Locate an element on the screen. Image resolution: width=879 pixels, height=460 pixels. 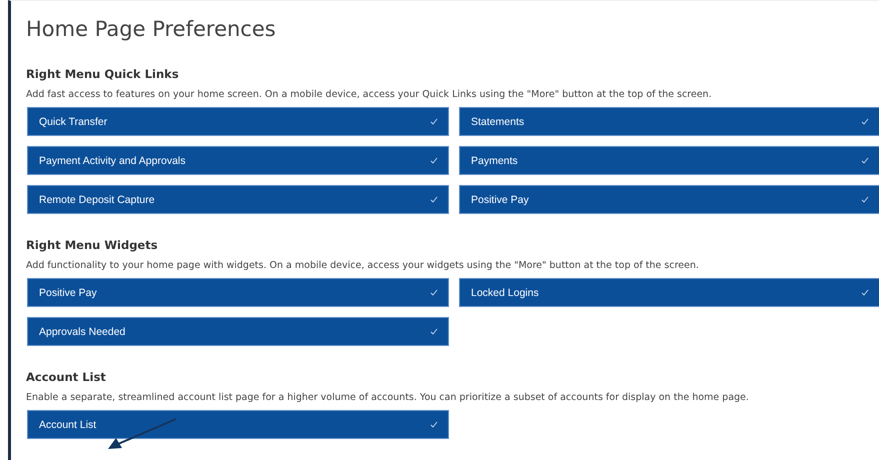
option-toggle: Remote Deposit Capture is located at coordinates (238, 199).